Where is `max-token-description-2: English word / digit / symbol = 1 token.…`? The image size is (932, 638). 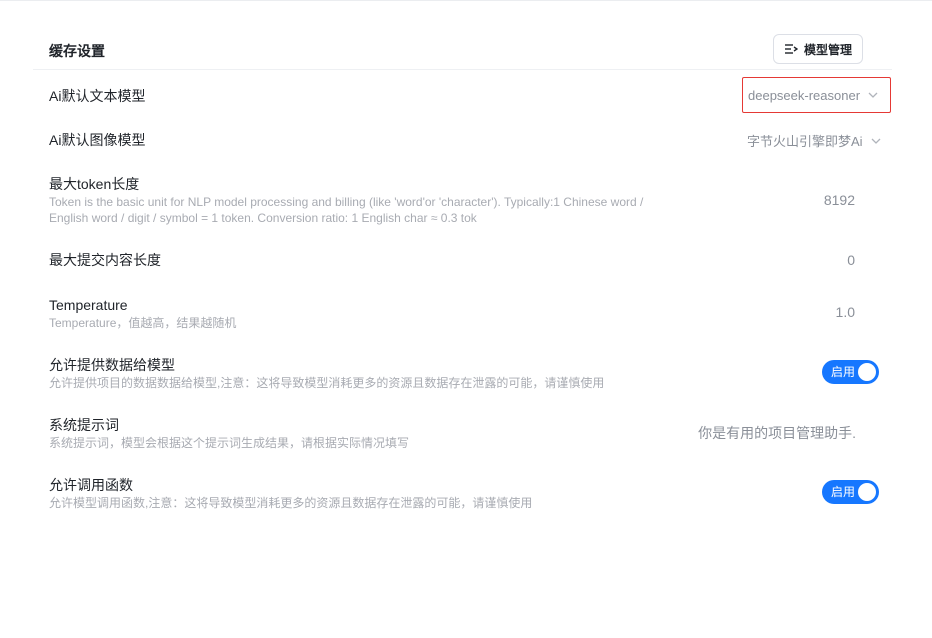 max-token-description-2: English word / digit / symbol = 1 token.… is located at coordinates (263, 218).